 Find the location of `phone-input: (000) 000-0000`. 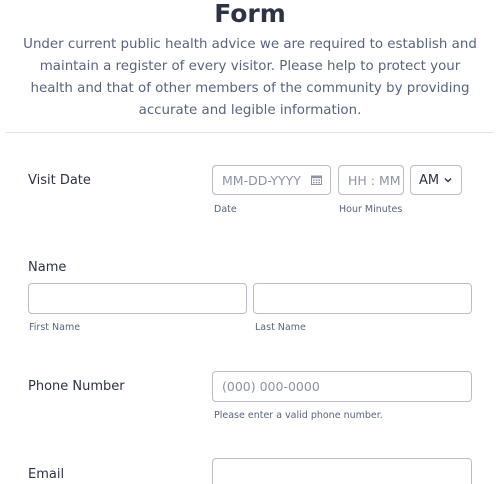

phone-input: (000) 000-0000 is located at coordinates (342, 386).